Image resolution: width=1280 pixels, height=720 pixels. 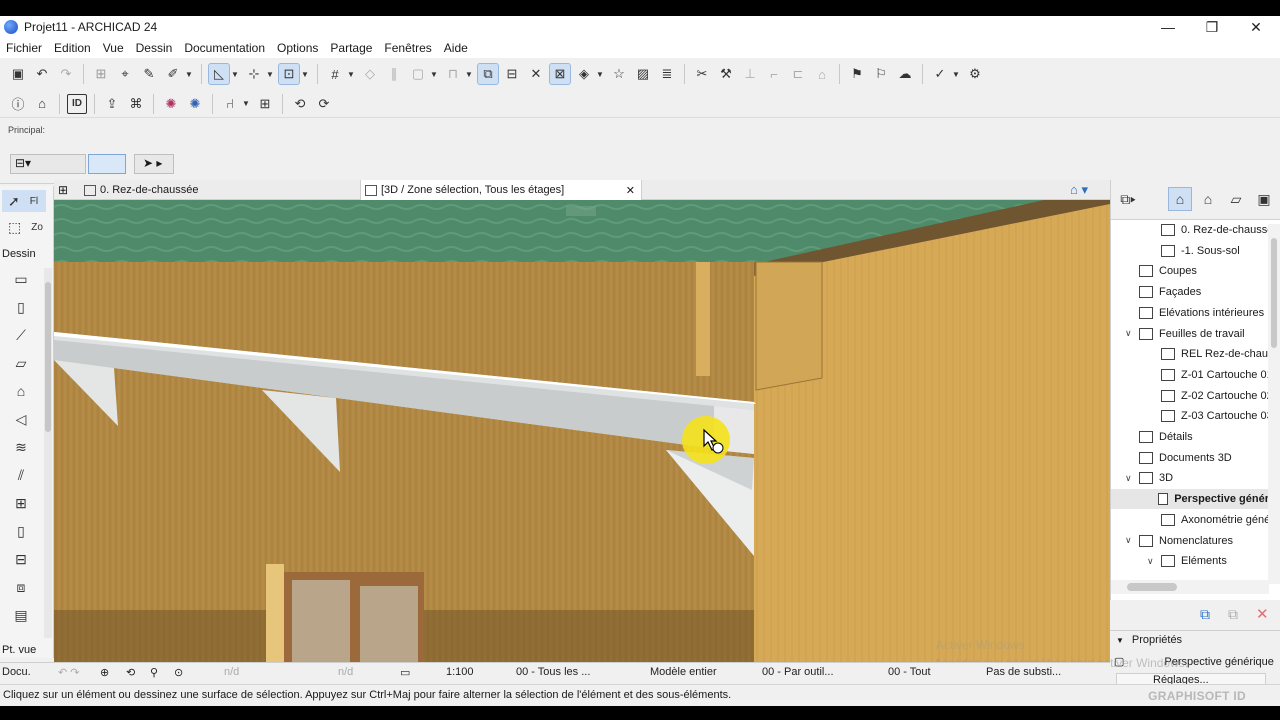 What do you see at coordinates (24, 48) in the screenshot?
I see `menu-fichier: Fichier` at bounding box center [24, 48].